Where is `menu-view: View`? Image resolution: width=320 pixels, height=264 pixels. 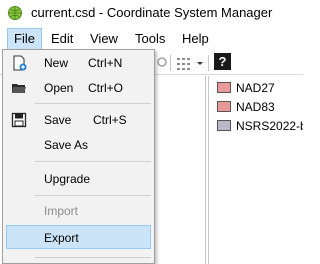 menu-view: View is located at coordinates (104, 39).